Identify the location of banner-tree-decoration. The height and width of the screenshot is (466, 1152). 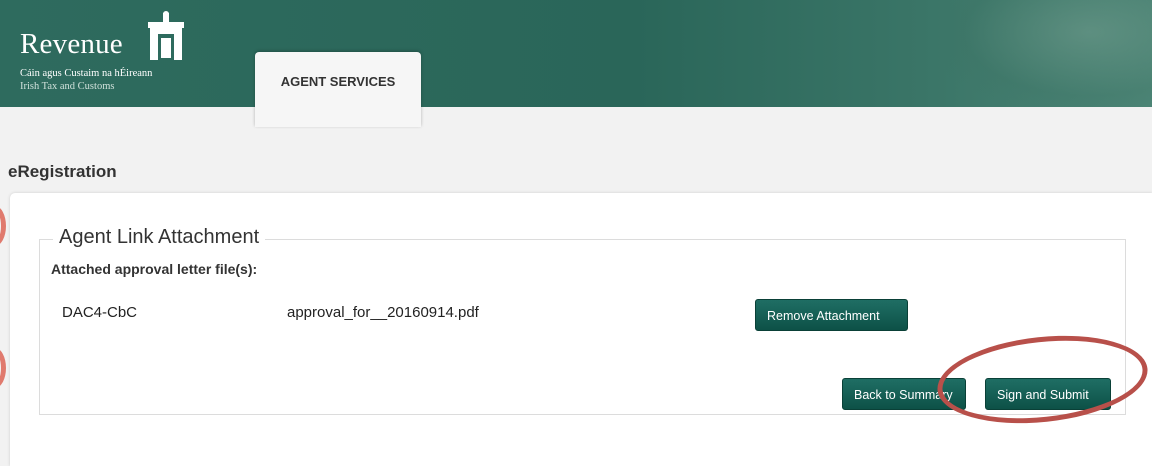
(1047, 53).